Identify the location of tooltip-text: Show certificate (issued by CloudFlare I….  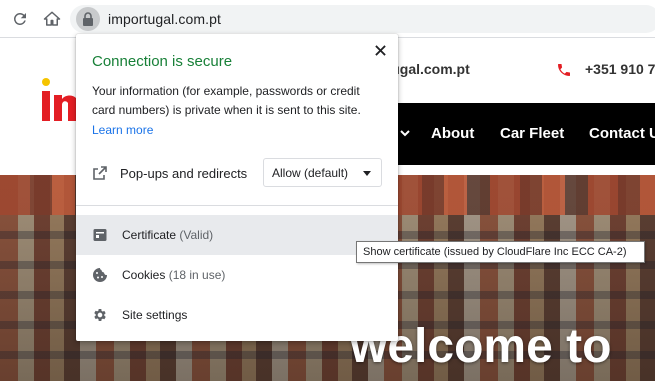
(495, 252).